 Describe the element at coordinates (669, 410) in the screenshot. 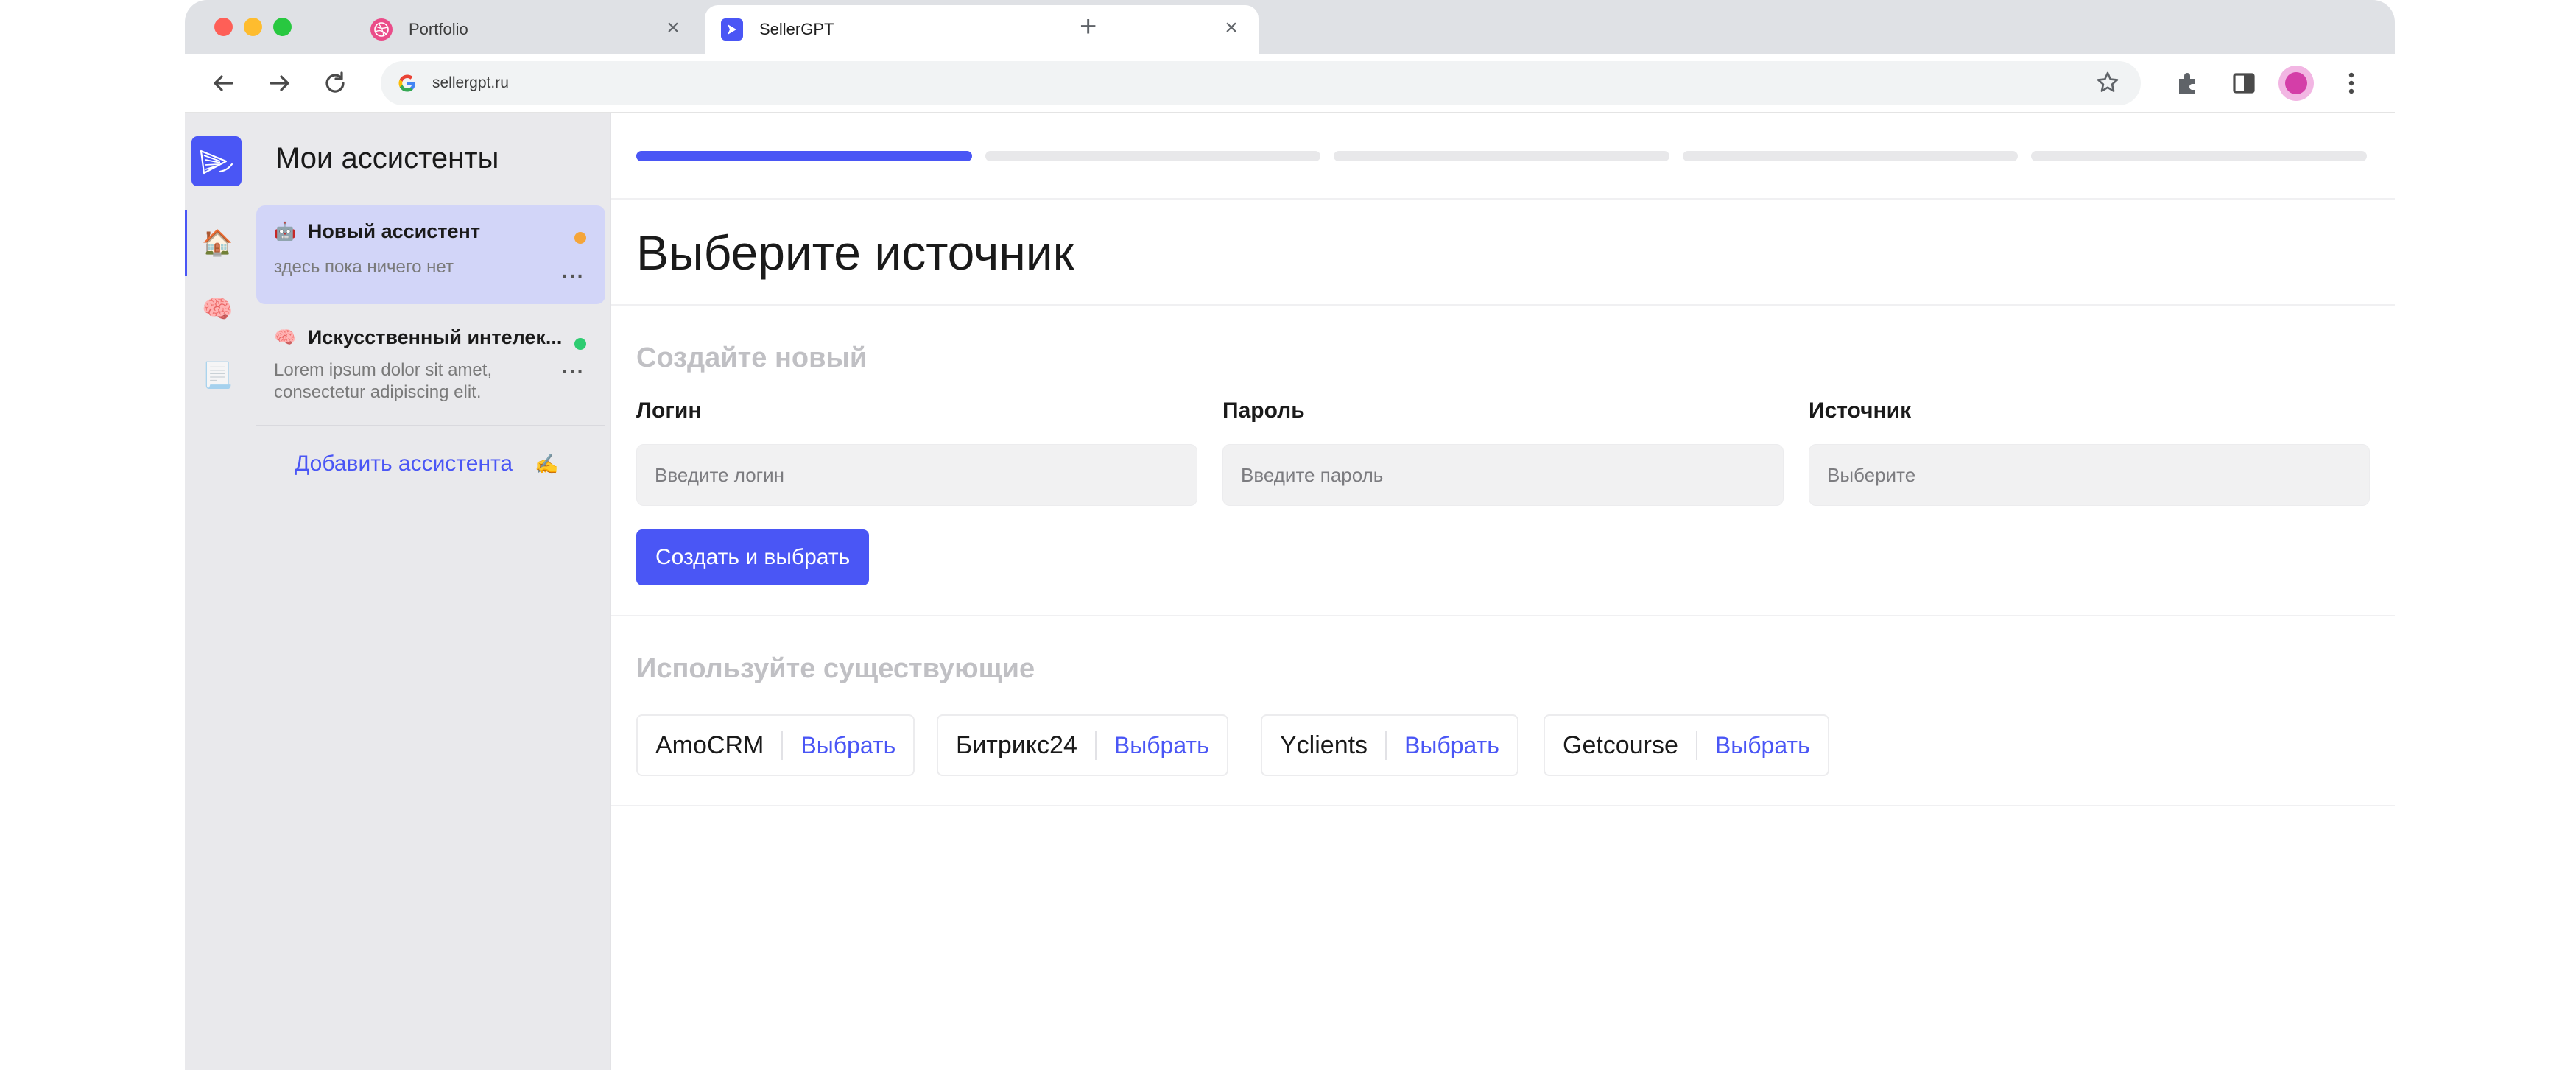

I see `login-label: Логин` at that location.